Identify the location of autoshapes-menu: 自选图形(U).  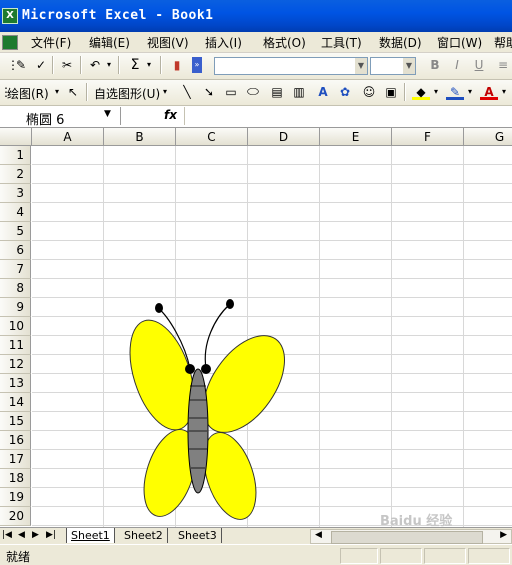
(127, 93).